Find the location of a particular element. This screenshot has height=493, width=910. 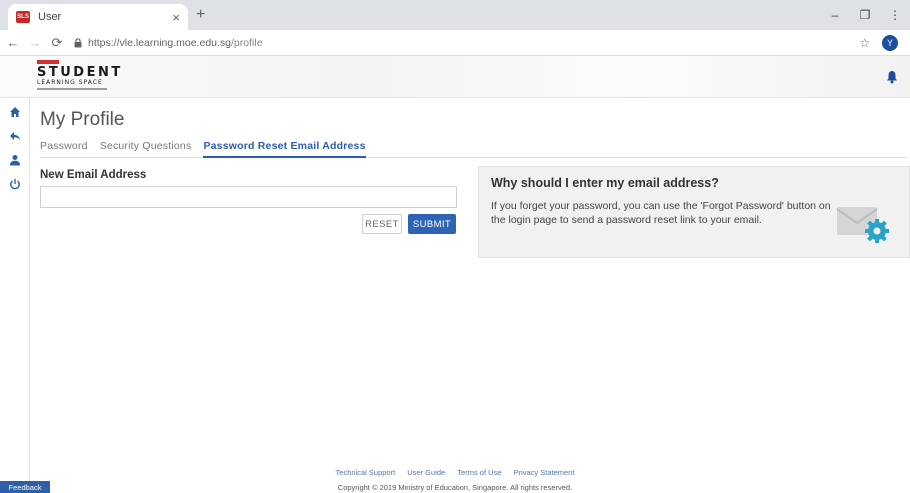

bell-icon is located at coordinates (892, 77).